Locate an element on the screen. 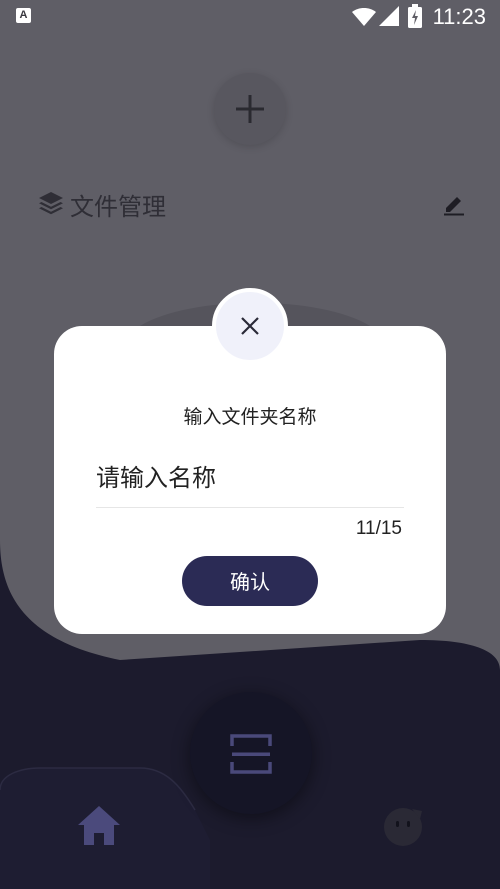 The image size is (500, 889). status-time: 11:23 is located at coordinates (459, 16).